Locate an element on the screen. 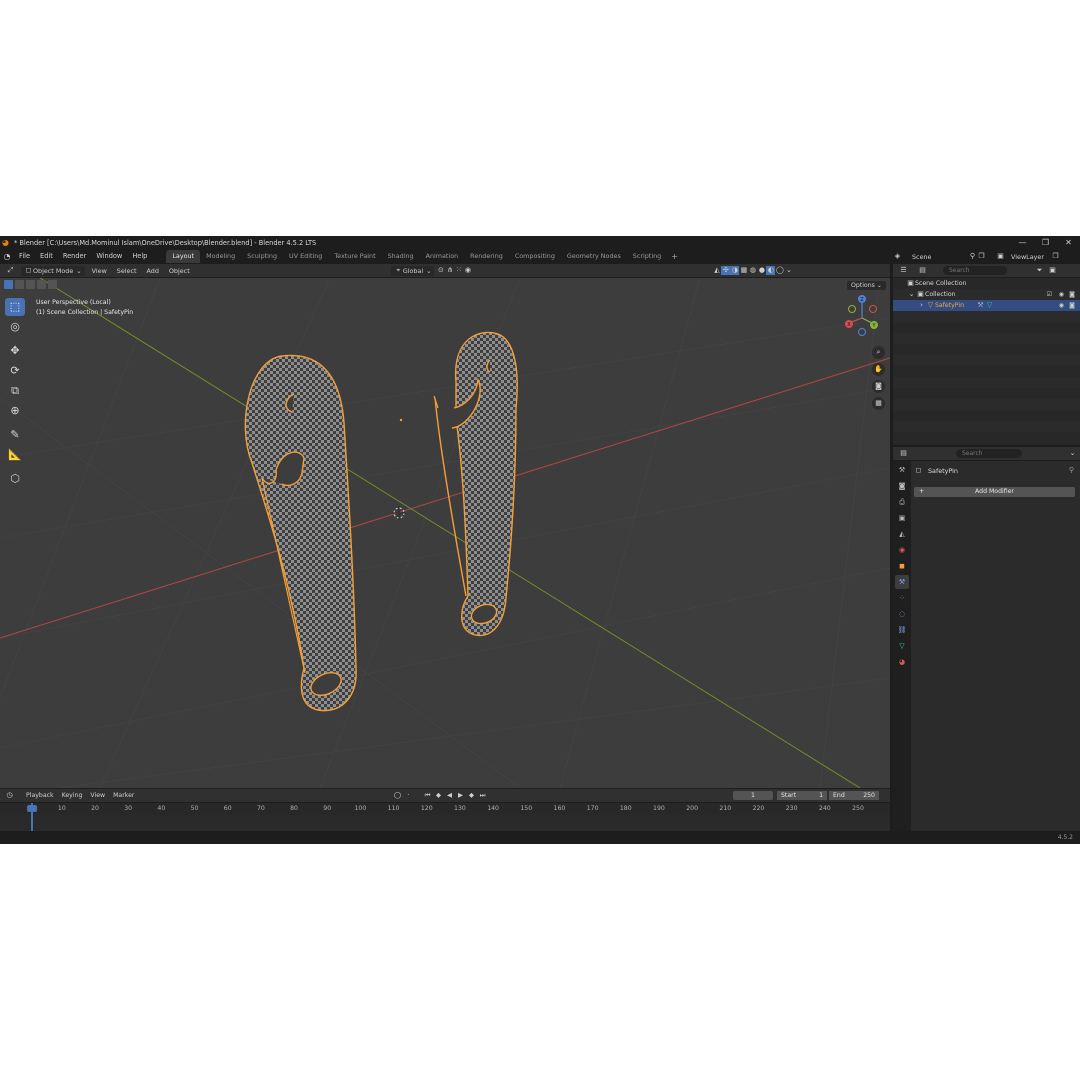 The image size is (1080, 1080). tab-geometry-nodes: Geometry Nodes is located at coordinates (594, 256).